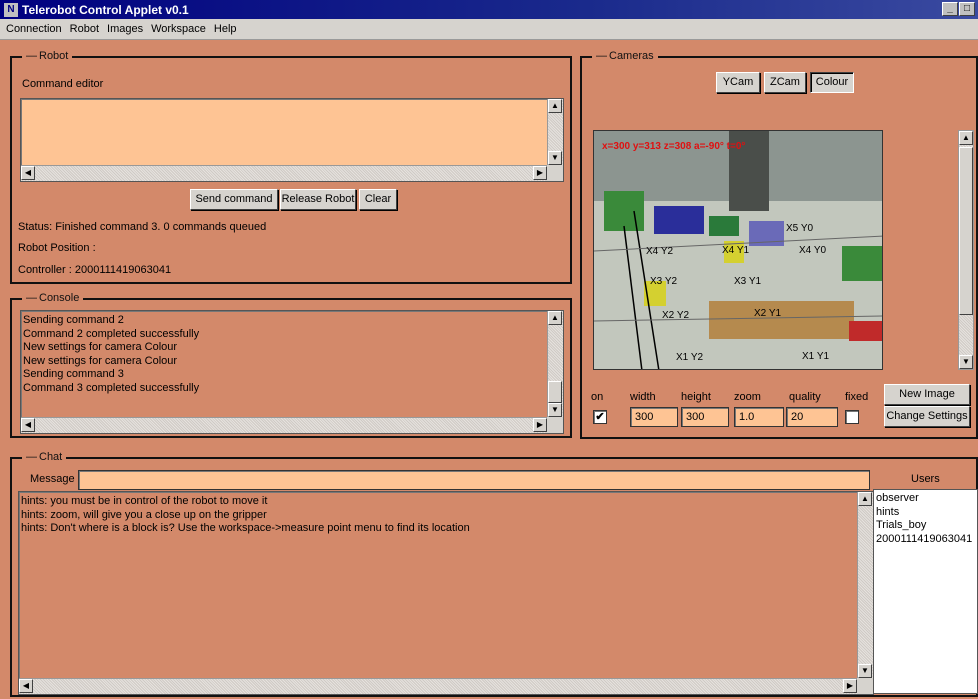  What do you see at coordinates (57, 248) in the screenshot?
I see `robot-position: Robot Position :` at bounding box center [57, 248].